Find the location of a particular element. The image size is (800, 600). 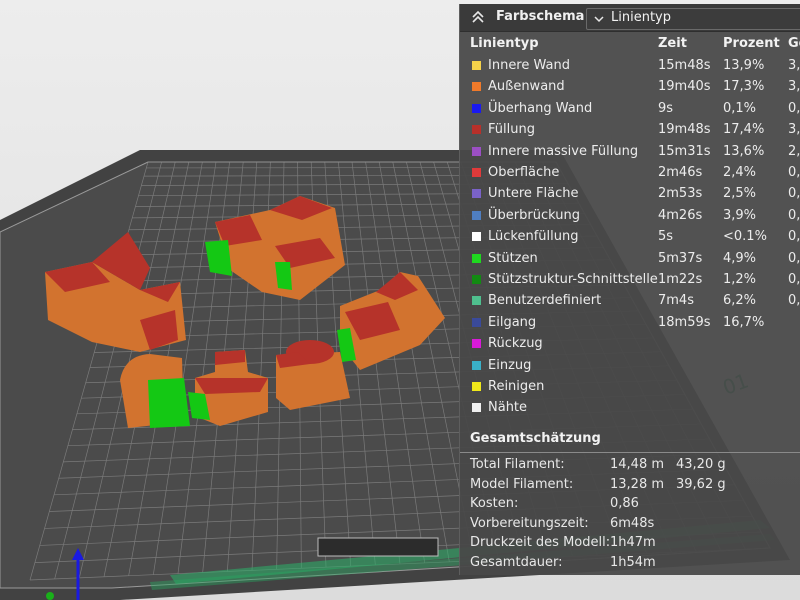

legend-row-extra: 3,0 is located at coordinates (794, 87).